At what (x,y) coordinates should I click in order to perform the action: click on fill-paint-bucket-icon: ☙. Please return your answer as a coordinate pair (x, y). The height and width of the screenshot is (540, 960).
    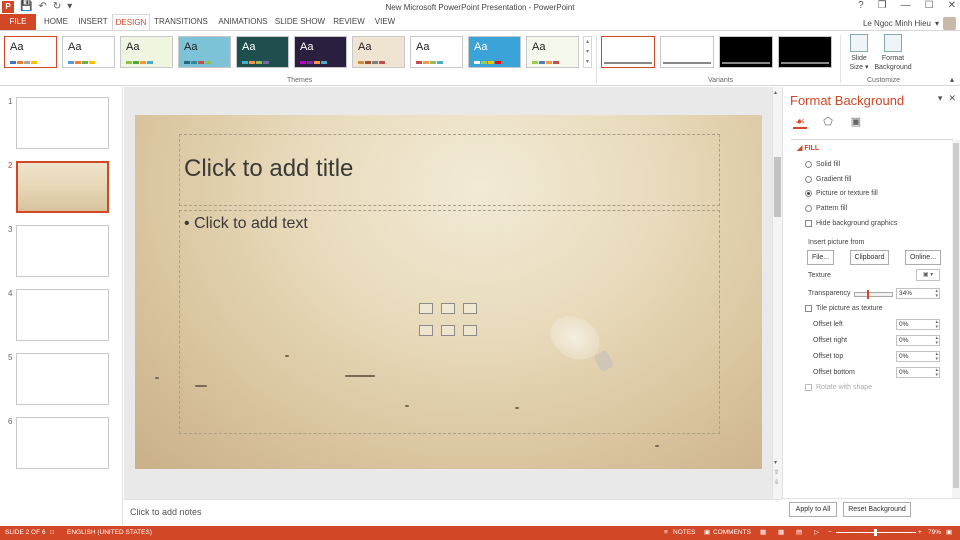
    Looking at the image, I should click on (800, 122).